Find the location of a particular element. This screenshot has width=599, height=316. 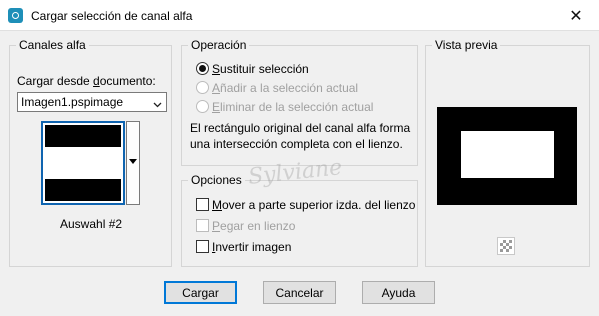

cancel-button: Cancelar is located at coordinates (299, 292).